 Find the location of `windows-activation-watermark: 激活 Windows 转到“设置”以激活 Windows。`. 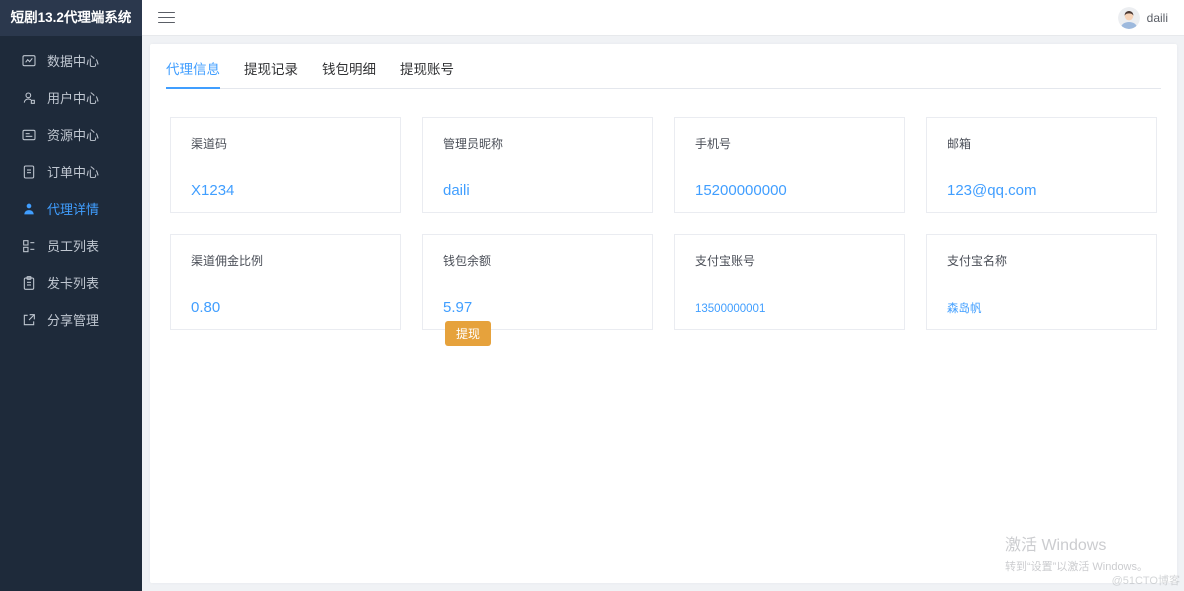

windows-activation-watermark: 激活 Windows 转到“设置”以激活 Windows。 is located at coordinates (1076, 552).